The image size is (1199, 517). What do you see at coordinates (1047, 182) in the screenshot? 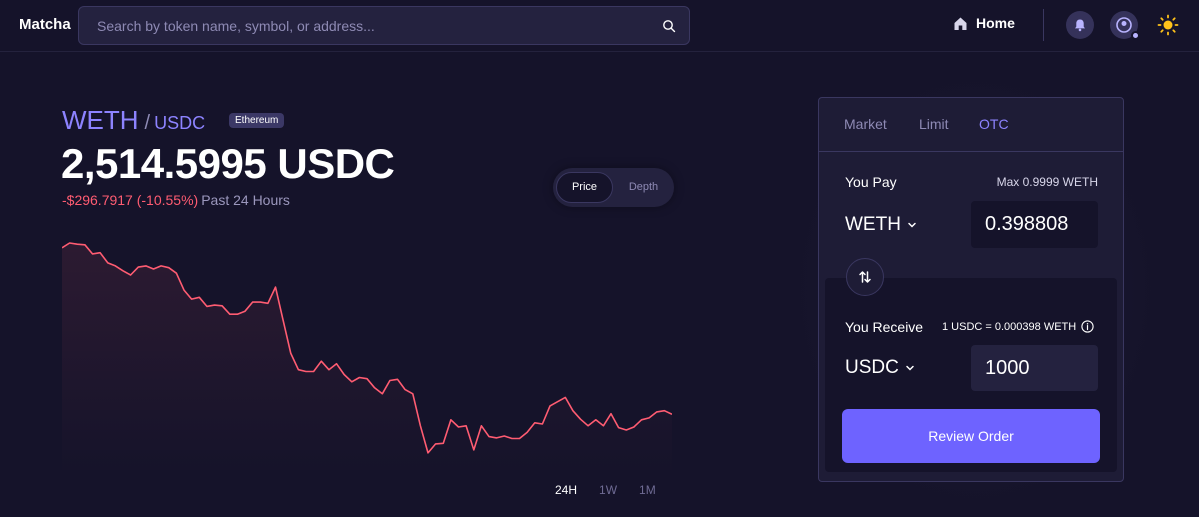
I see `max-balance: Max 0.9999 WETH` at bounding box center [1047, 182].